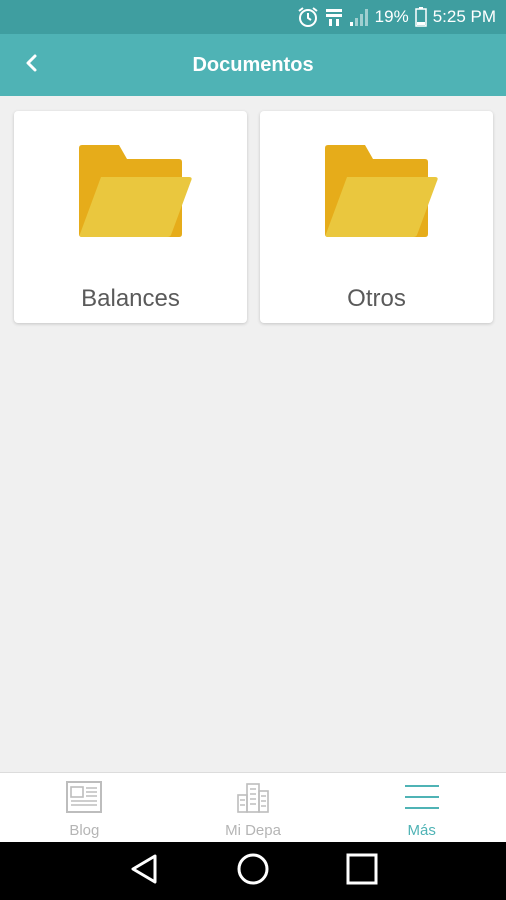 The image size is (506, 900). I want to click on folder-label: Balances, so click(130, 298).